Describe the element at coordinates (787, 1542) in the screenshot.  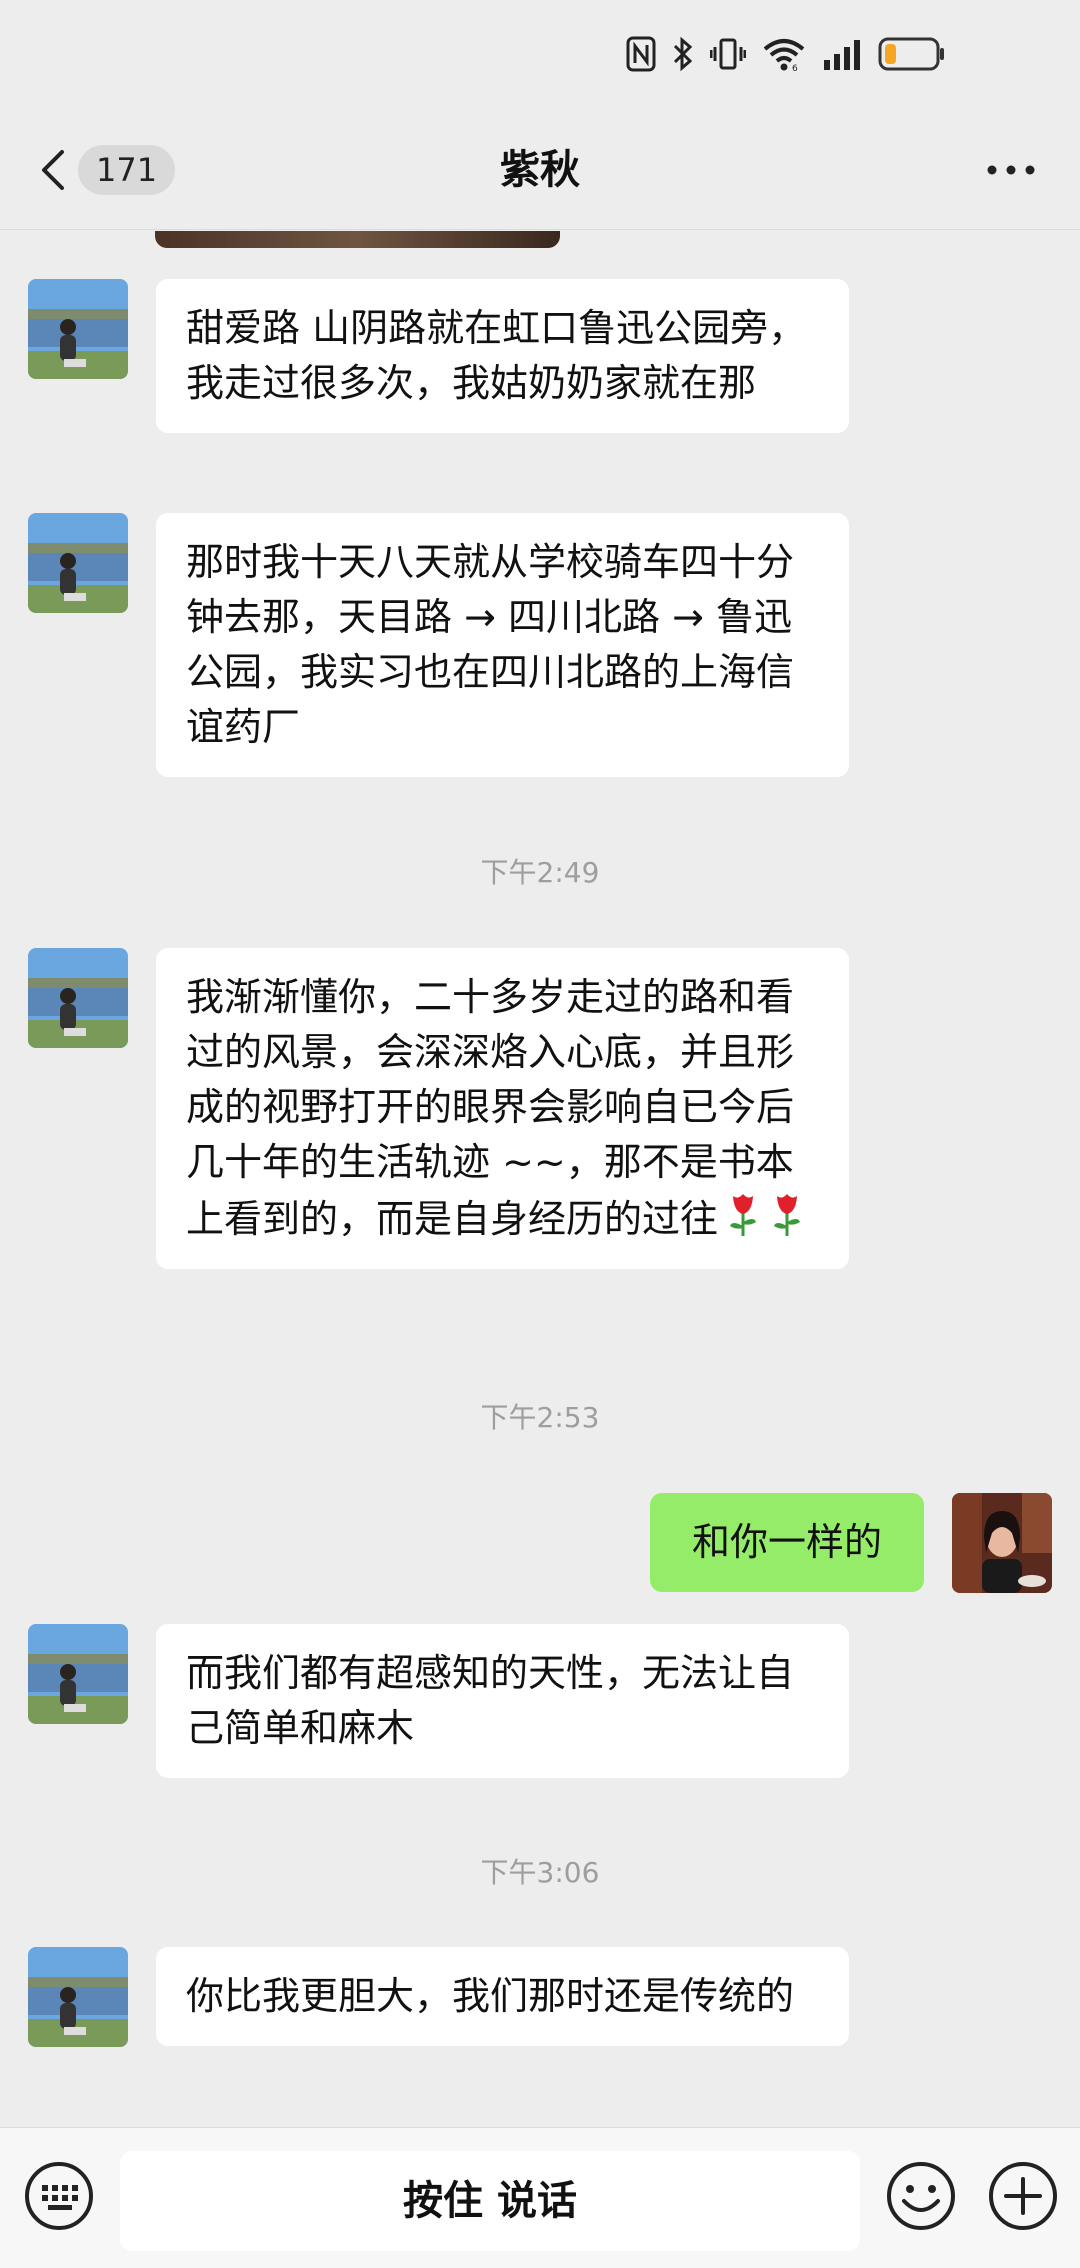
I see `outgoing-message: 和你一样的` at that location.